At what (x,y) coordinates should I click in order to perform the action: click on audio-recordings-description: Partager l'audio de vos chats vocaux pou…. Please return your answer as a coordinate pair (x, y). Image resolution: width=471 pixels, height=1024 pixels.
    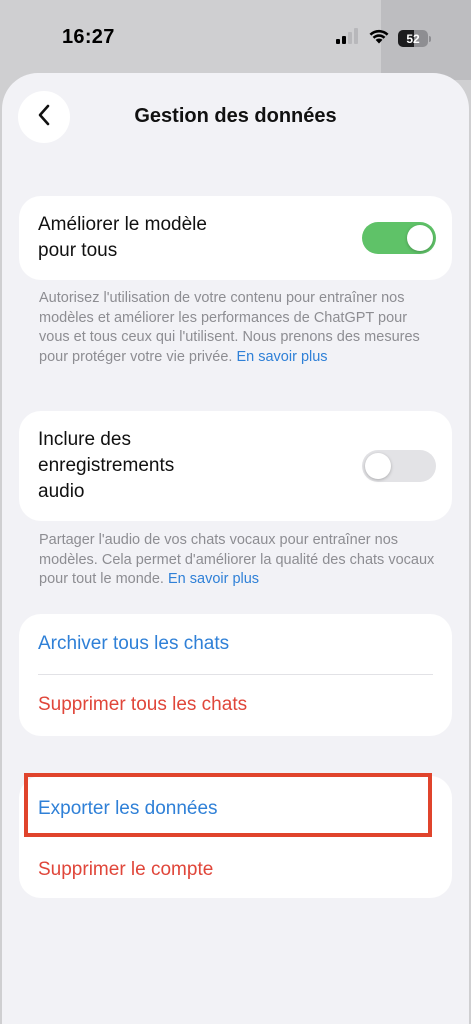
    Looking at the image, I should click on (239, 560).